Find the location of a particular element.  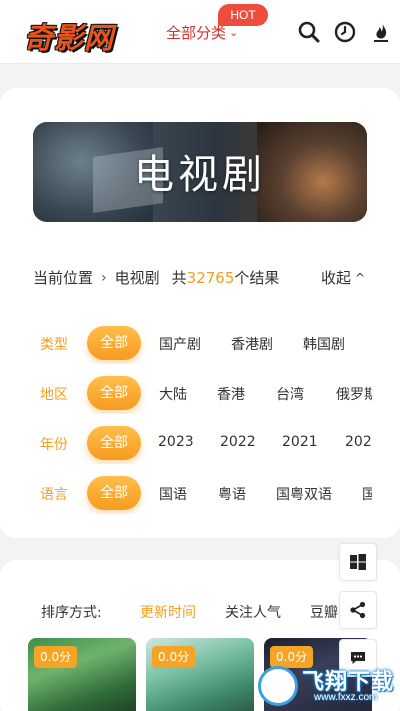

filter-label: 语言 is located at coordinates (54, 495).